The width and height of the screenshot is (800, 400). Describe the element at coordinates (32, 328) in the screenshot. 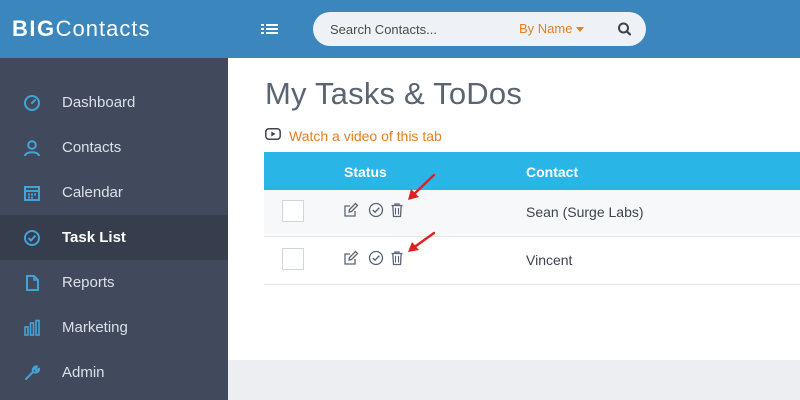

I see `bar-chart-icon` at that location.